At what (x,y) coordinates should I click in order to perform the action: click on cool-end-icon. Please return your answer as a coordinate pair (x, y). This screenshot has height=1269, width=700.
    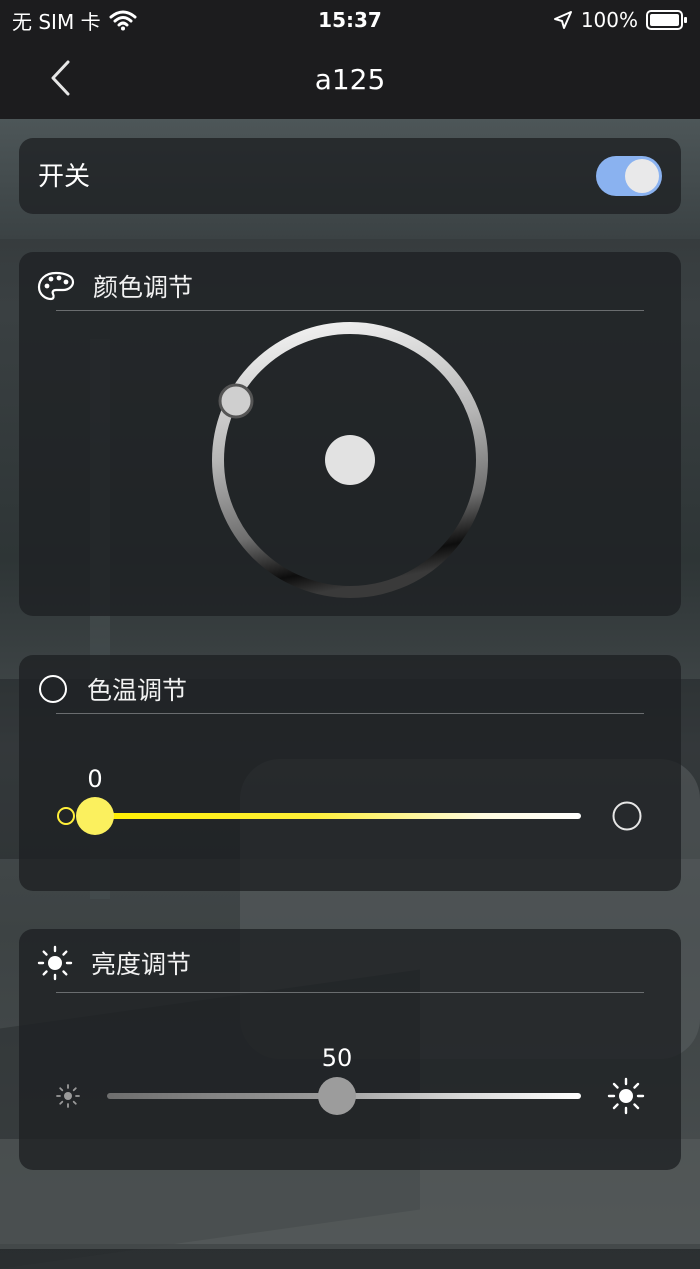
    Looking at the image, I should click on (627, 816).